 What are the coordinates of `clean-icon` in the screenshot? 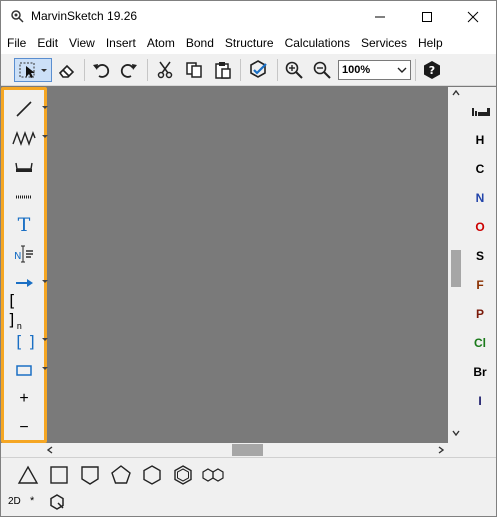 It's located at (258, 69).